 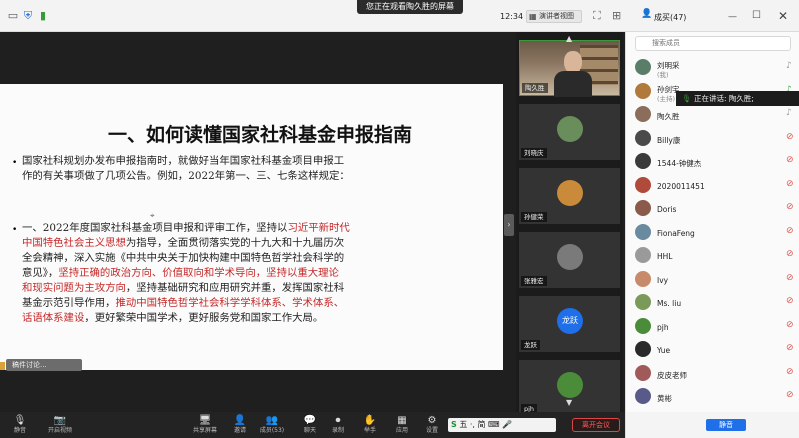 I want to click on annotation-marker, so click(x=2, y=366).